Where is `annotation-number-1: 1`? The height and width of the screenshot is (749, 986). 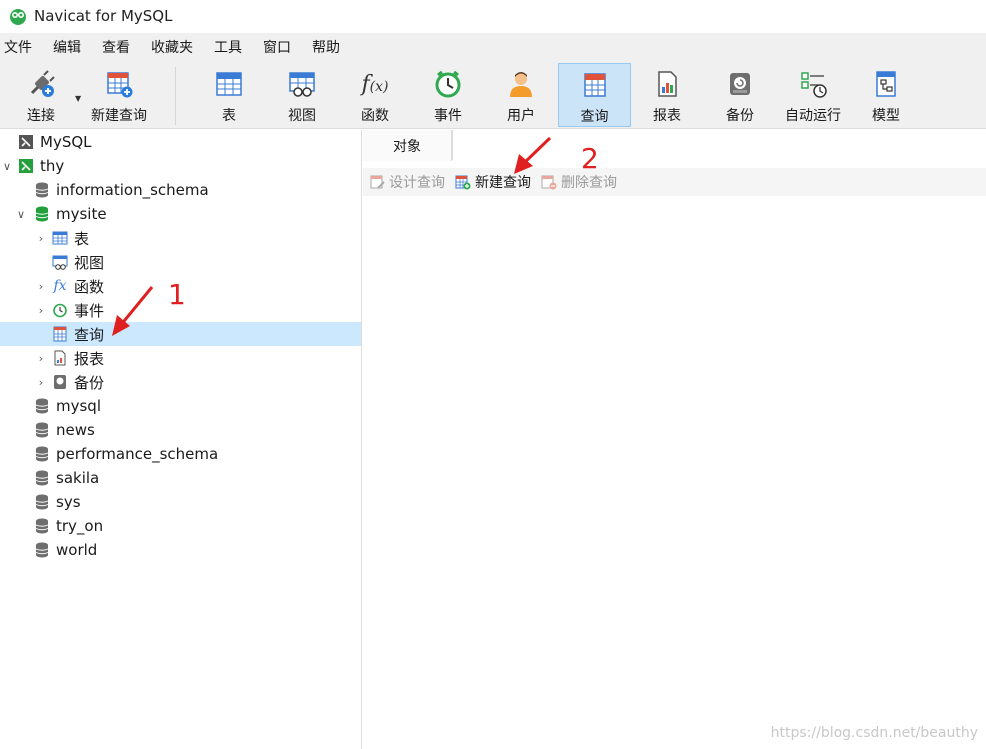
annotation-number-1: 1 is located at coordinates (177, 294).